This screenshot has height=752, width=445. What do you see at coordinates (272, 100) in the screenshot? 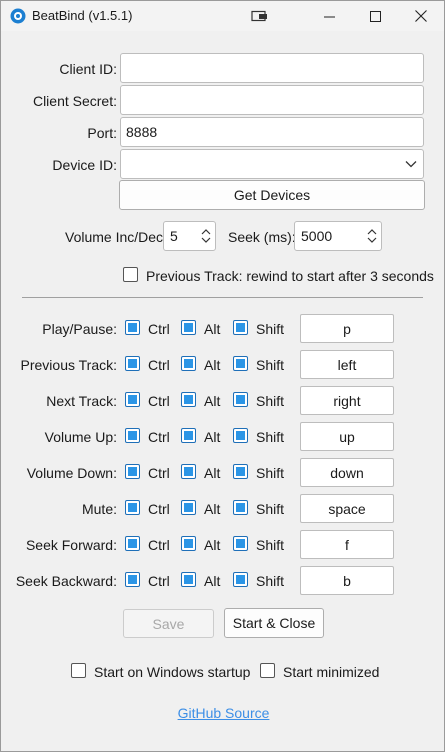
I see `client-secret-input` at bounding box center [272, 100].